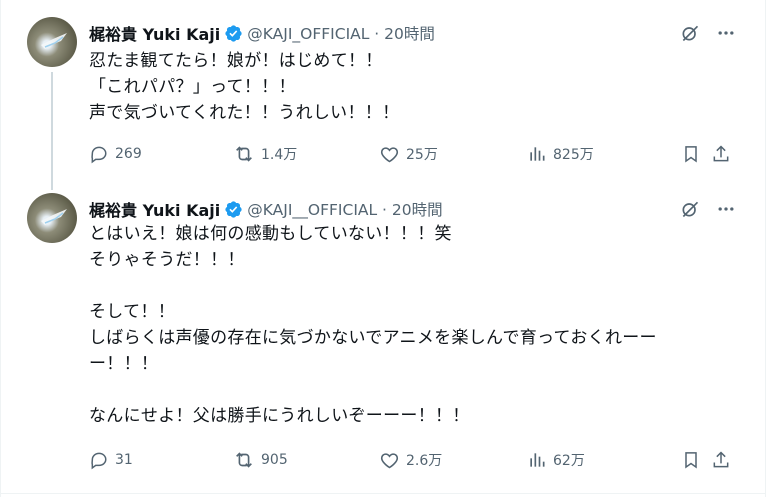 This screenshot has width=766, height=497. I want to click on tweet-header: 梶裕貴 Yuki Kaji @KAJI_OFFICIAL · 20時間, so click(262, 33).